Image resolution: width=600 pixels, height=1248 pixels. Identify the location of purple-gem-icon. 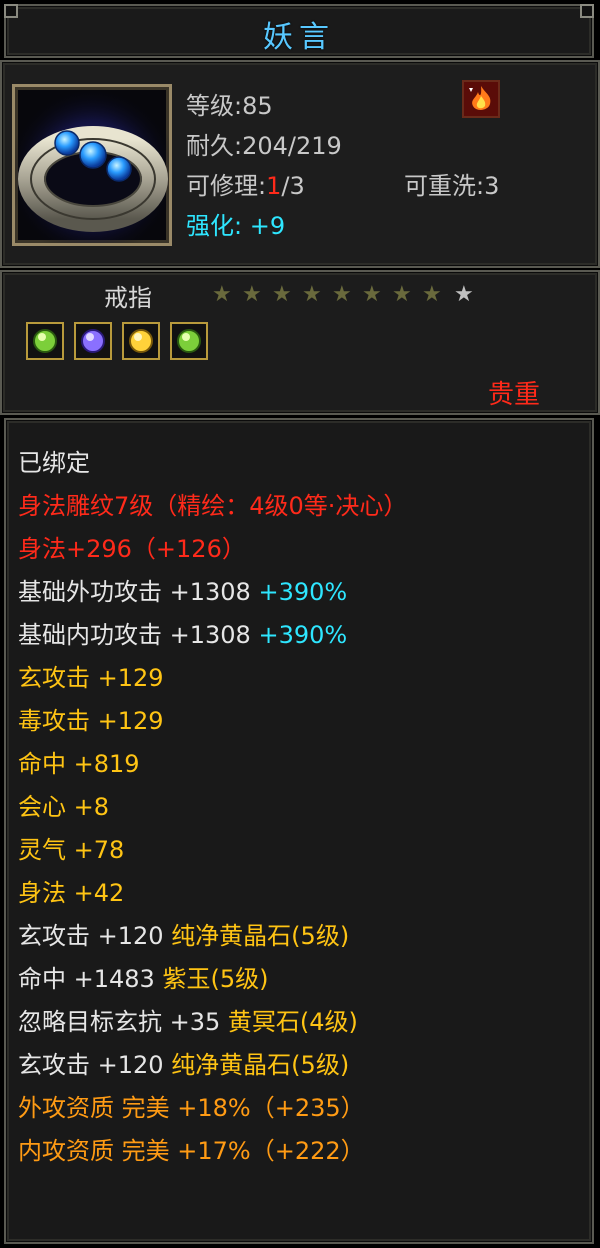
(93, 341).